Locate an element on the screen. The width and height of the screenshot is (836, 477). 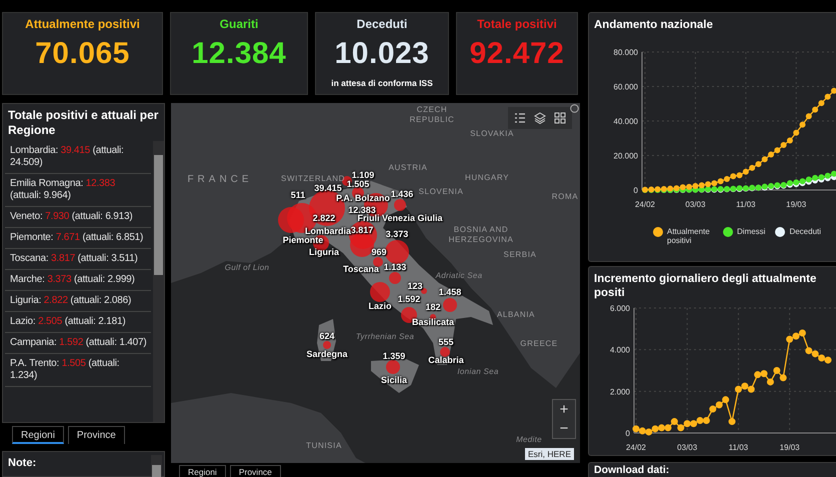
case-count-label: 182 is located at coordinates (433, 307).